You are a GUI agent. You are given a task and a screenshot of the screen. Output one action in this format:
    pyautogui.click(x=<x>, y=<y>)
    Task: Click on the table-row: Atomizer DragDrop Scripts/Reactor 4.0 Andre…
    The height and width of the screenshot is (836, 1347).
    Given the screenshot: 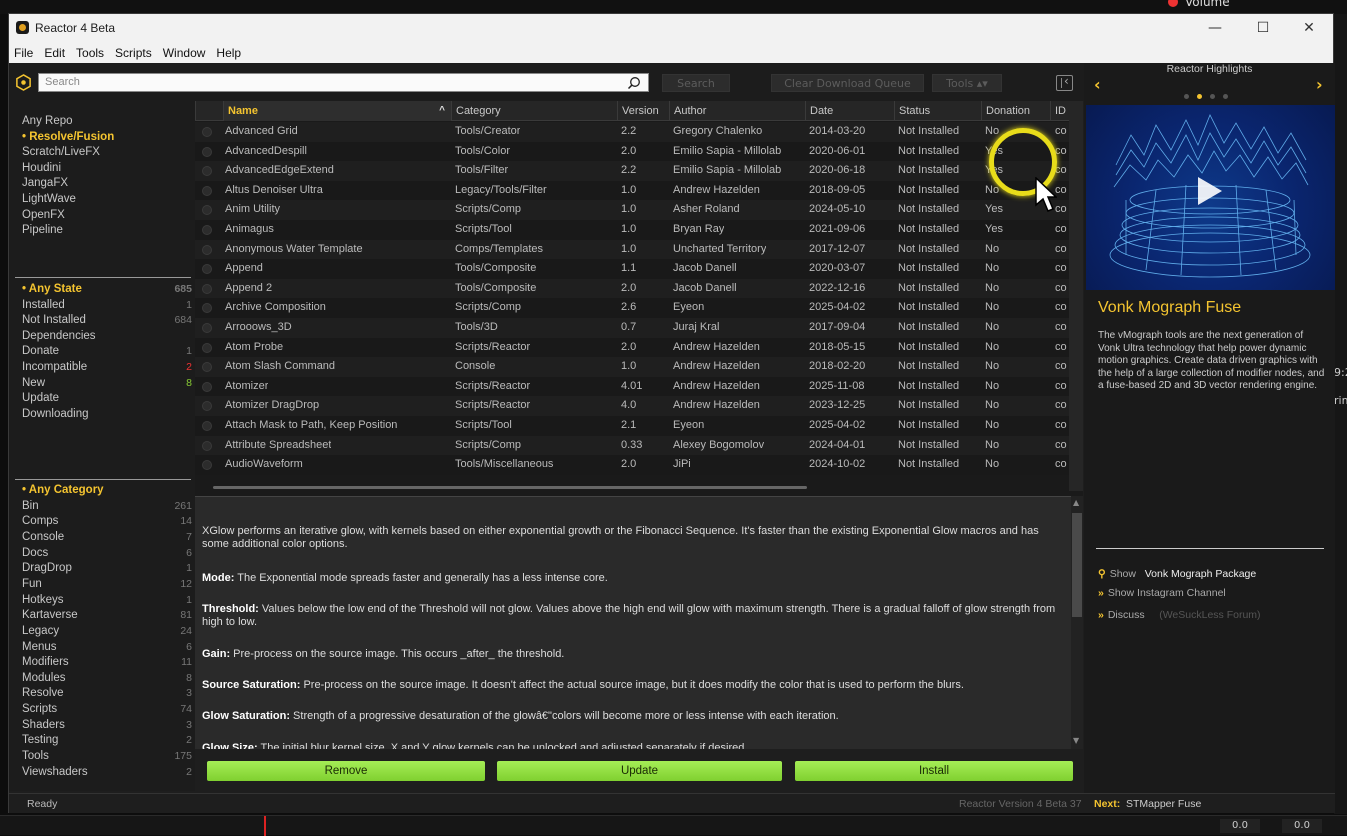 What is the action you would take?
    pyautogui.click(x=639, y=406)
    